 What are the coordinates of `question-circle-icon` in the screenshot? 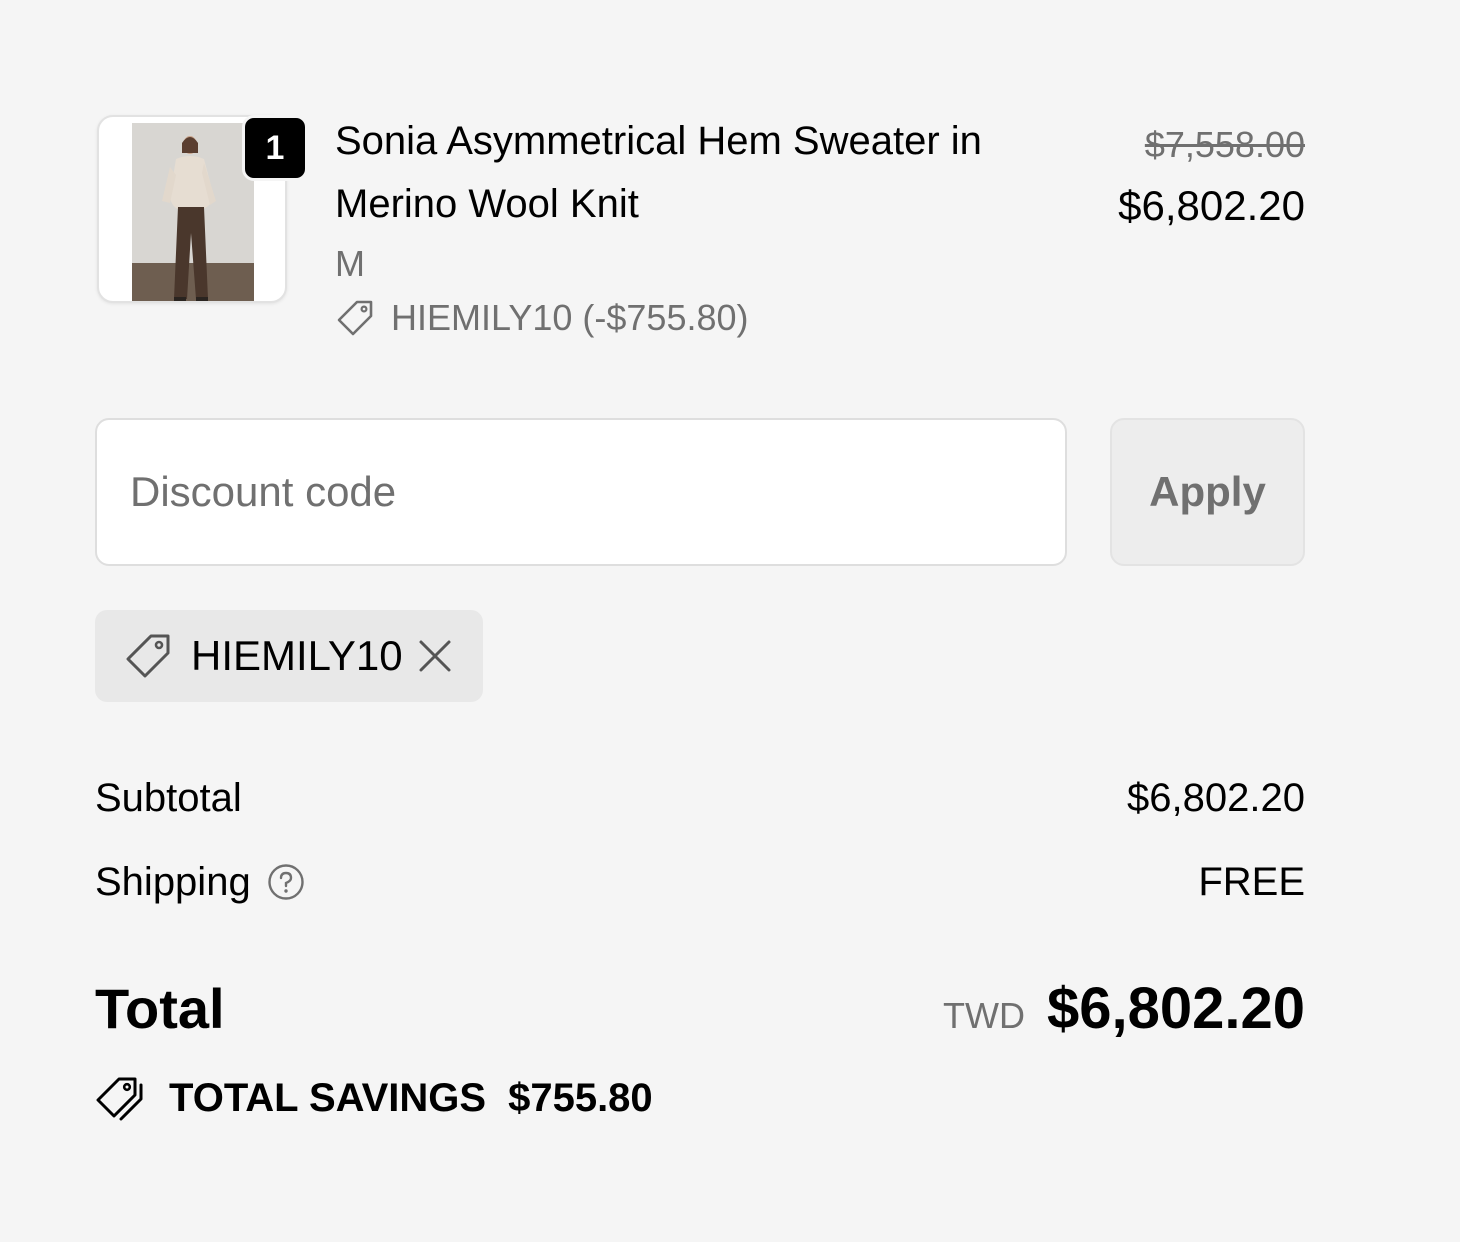 It's located at (286, 882).